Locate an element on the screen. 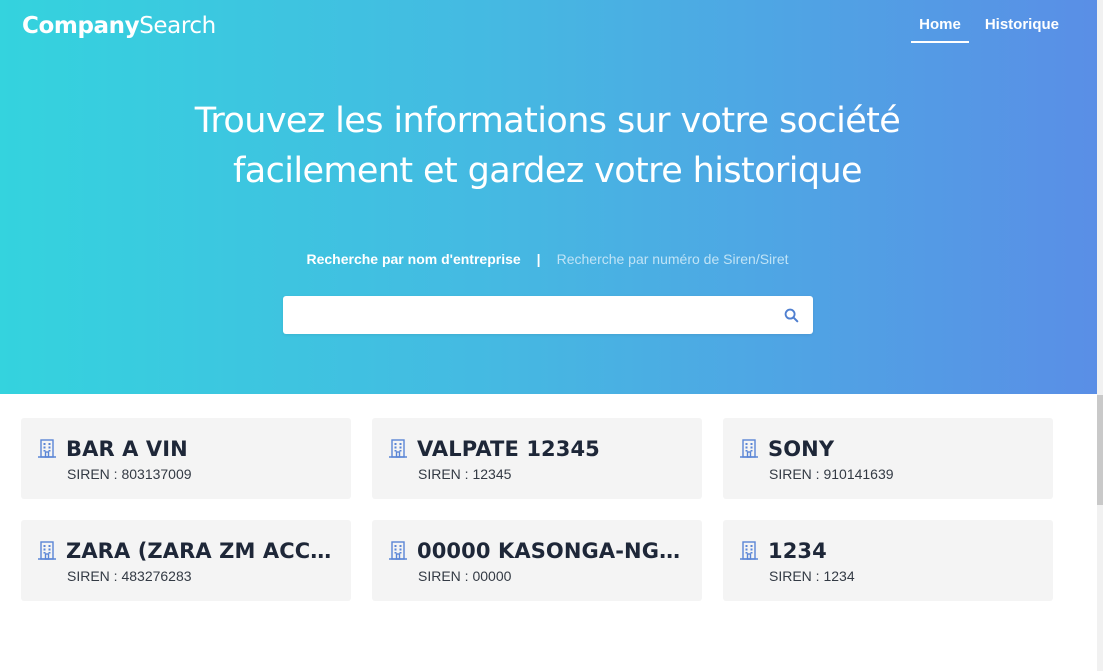 Image resolution: width=1103 pixels, height=671 pixels. company-card: 1234 SIREN : 1234 is located at coordinates (888, 560).